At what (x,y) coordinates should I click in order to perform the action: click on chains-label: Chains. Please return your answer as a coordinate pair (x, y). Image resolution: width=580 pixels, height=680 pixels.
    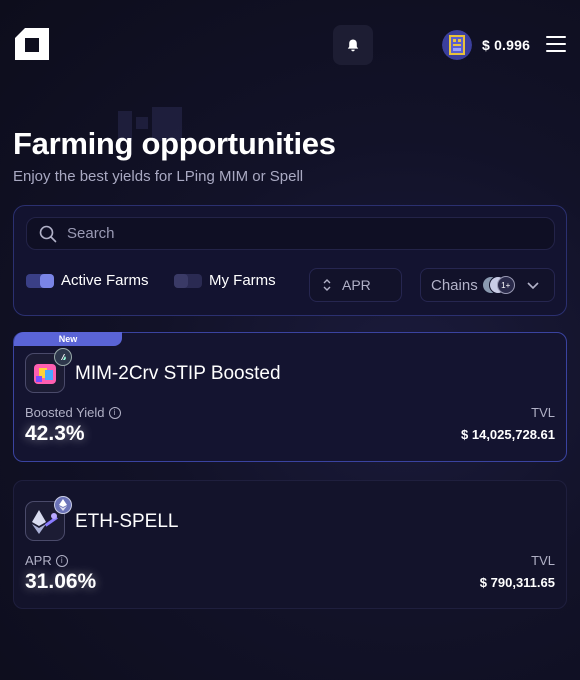
    Looking at the image, I should click on (454, 285).